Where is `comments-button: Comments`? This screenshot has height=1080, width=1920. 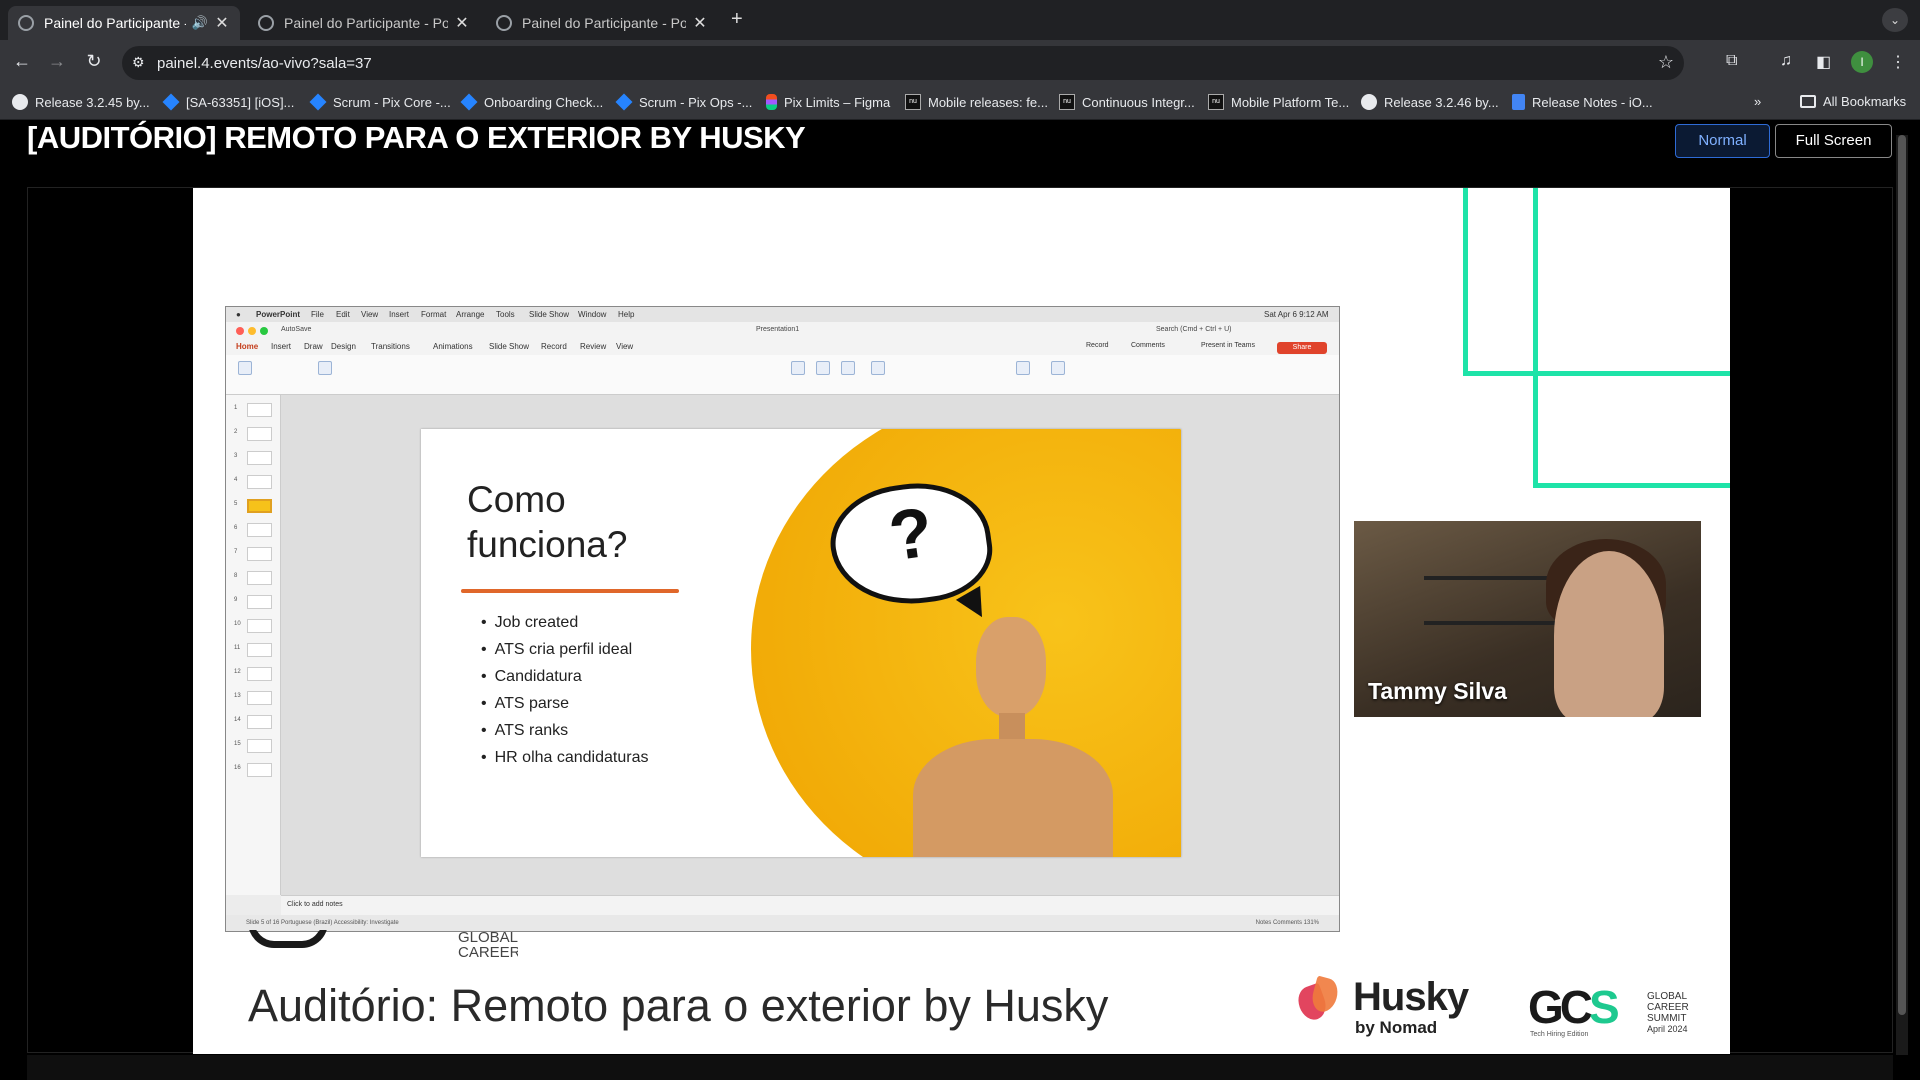
comments-button: Comments is located at coordinates (1148, 345).